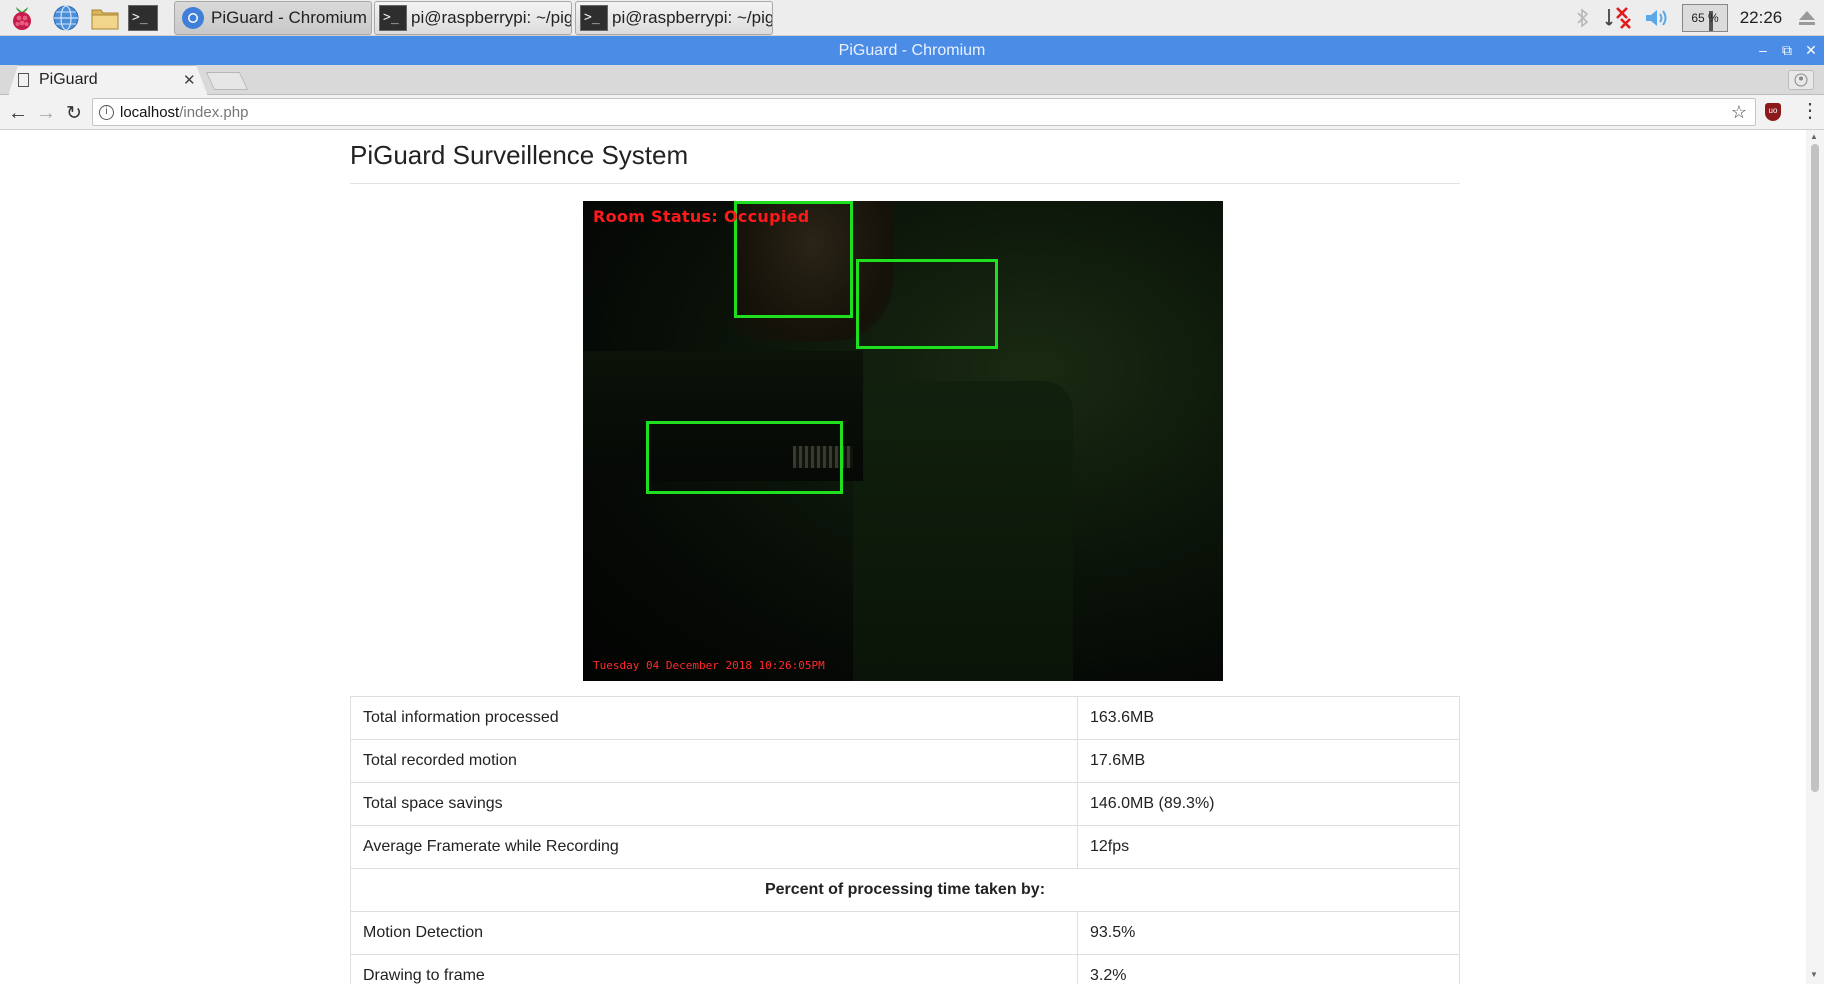 This screenshot has height=984, width=1824. What do you see at coordinates (1268, 847) in the screenshot?
I see `stat-value: 12fps` at bounding box center [1268, 847].